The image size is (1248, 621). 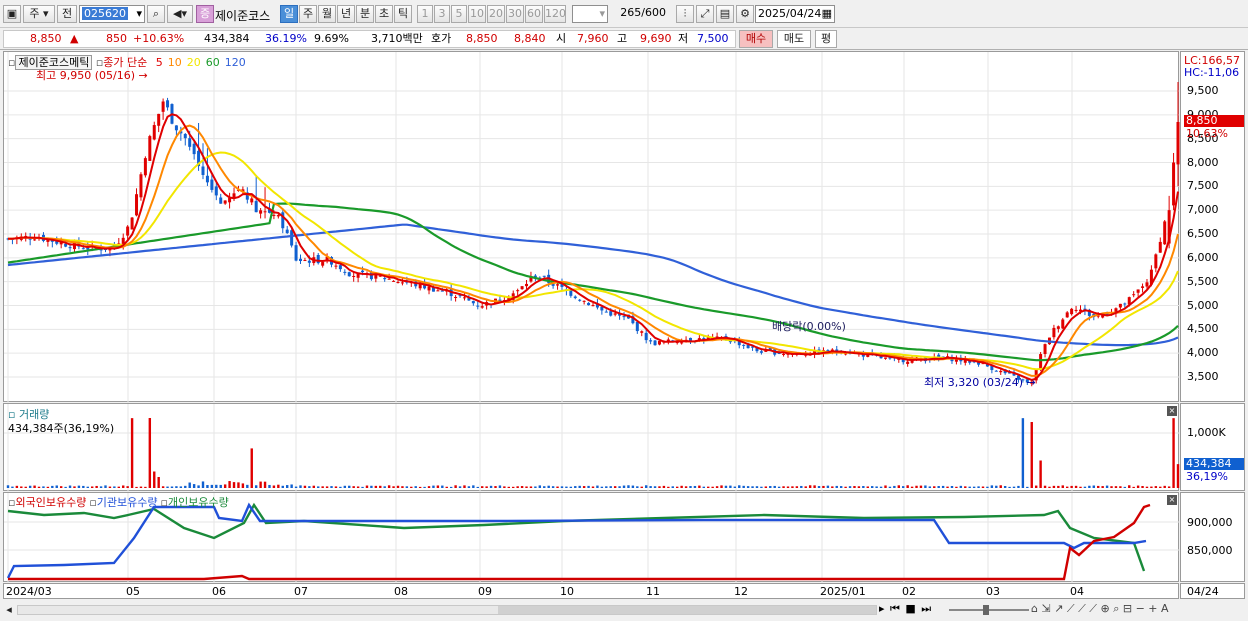 I want to click on gear-icon: ⚙, so click(x=745, y=14).